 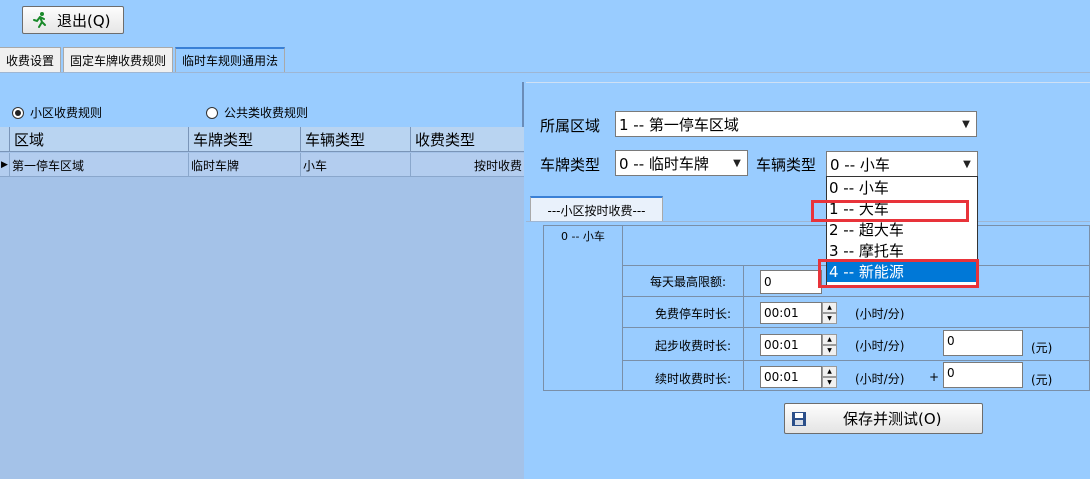 What do you see at coordinates (266, 113) in the screenshot?
I see `radio-public-label: 公共类收费规则` at bounding box center [266, 113].